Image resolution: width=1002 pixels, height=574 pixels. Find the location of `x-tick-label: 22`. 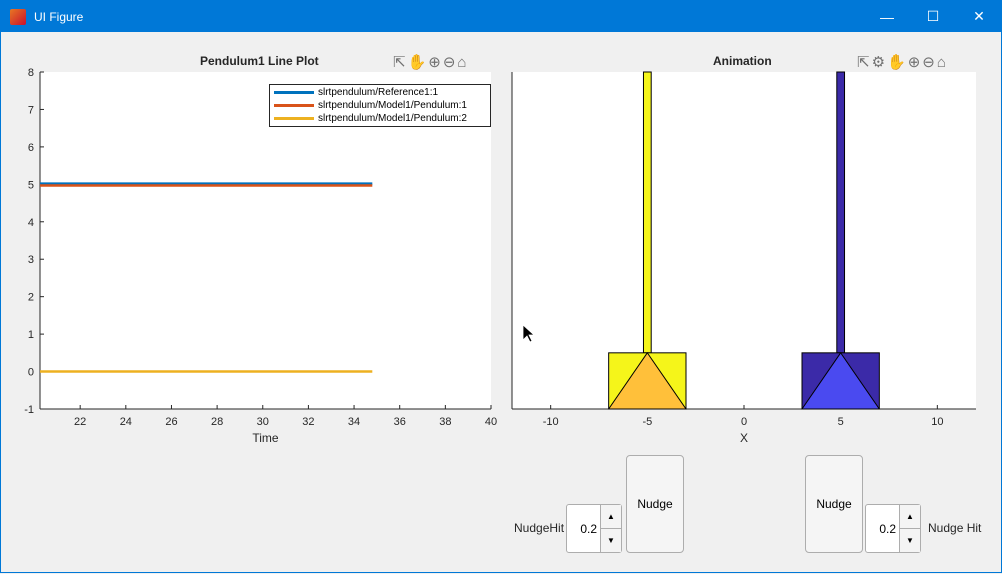

x-tick-label: 22 is located at coordinates (80, 422).